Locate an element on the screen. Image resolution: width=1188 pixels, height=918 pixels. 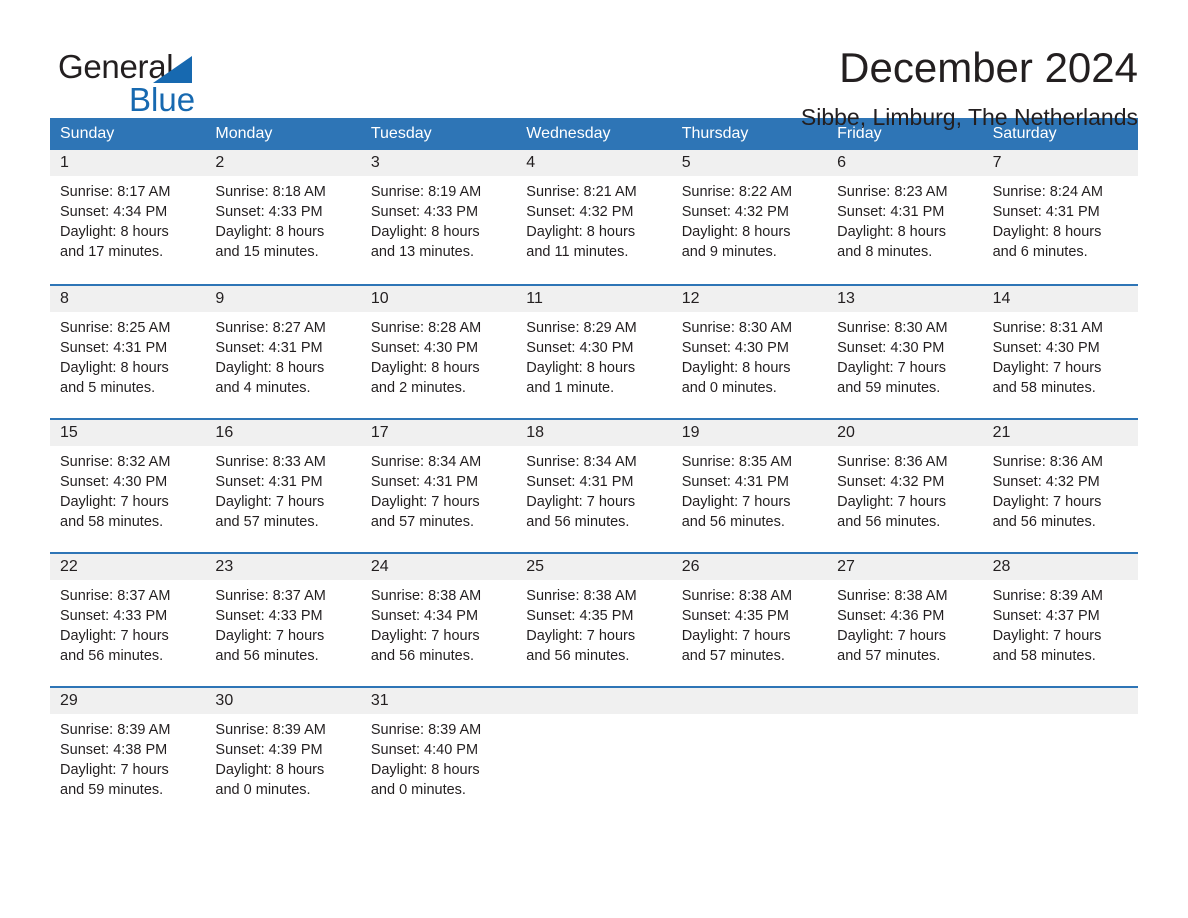
day-number: 24 is located at coordinates (379, 566).